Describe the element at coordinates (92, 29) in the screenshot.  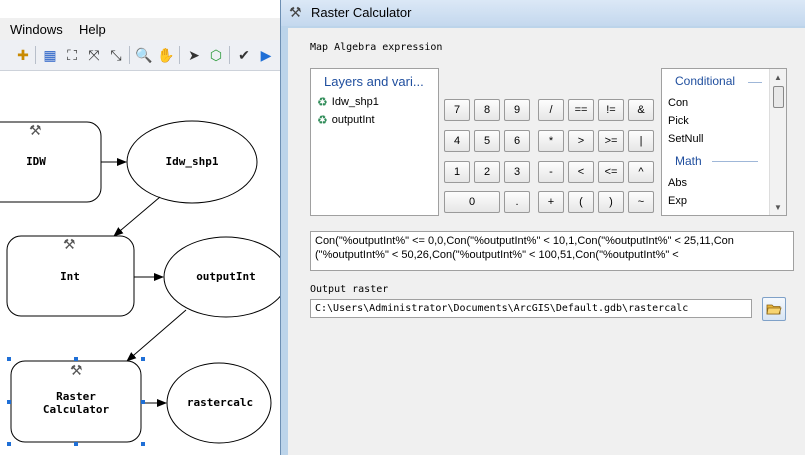
I see `menu-help: Help` at that location.